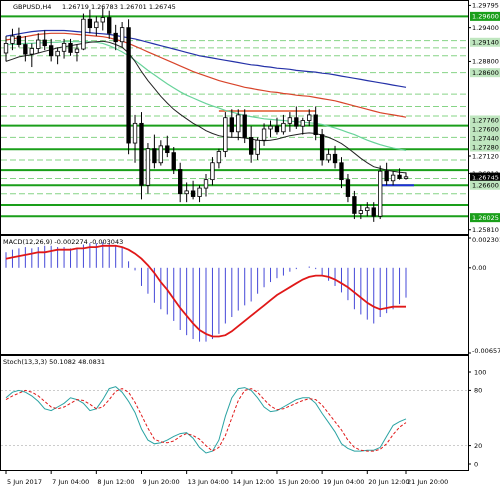 Image resolution: width=500 pixels, height=490 pixels. I want to click on time-tick-label: 9 Jun 20:00, so click(160, 482).